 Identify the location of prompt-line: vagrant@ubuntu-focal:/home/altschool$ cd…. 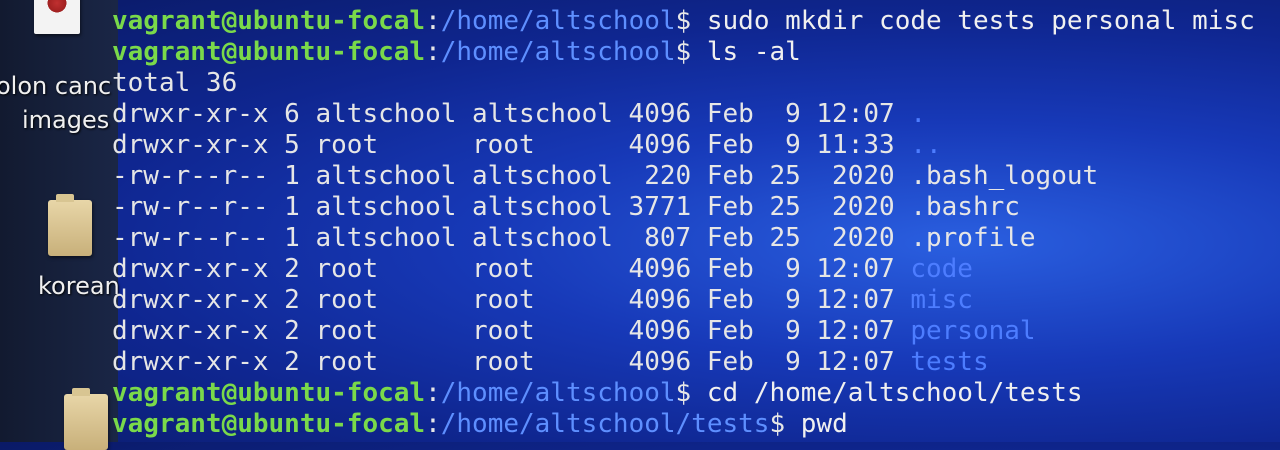
(696, 393).